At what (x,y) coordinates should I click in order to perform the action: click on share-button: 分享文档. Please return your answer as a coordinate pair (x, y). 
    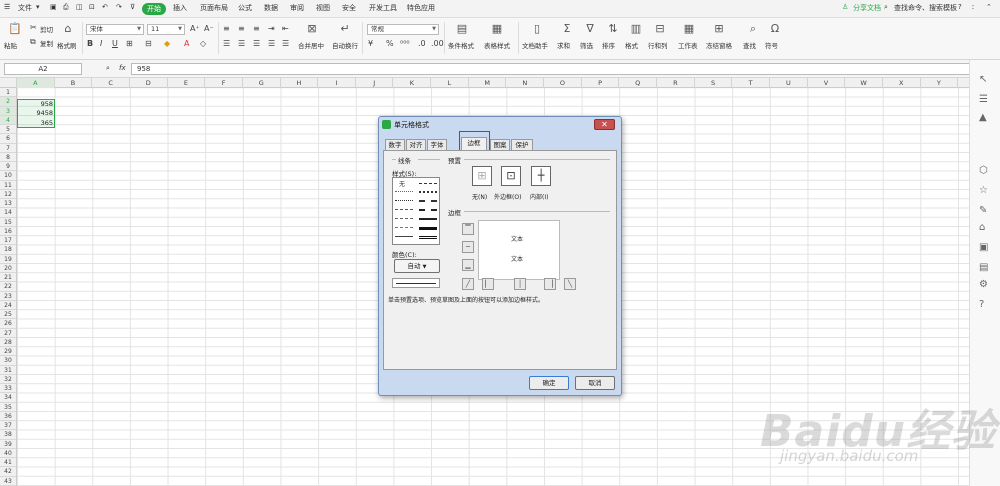
    Looking at the image, I should click on (867, 8).